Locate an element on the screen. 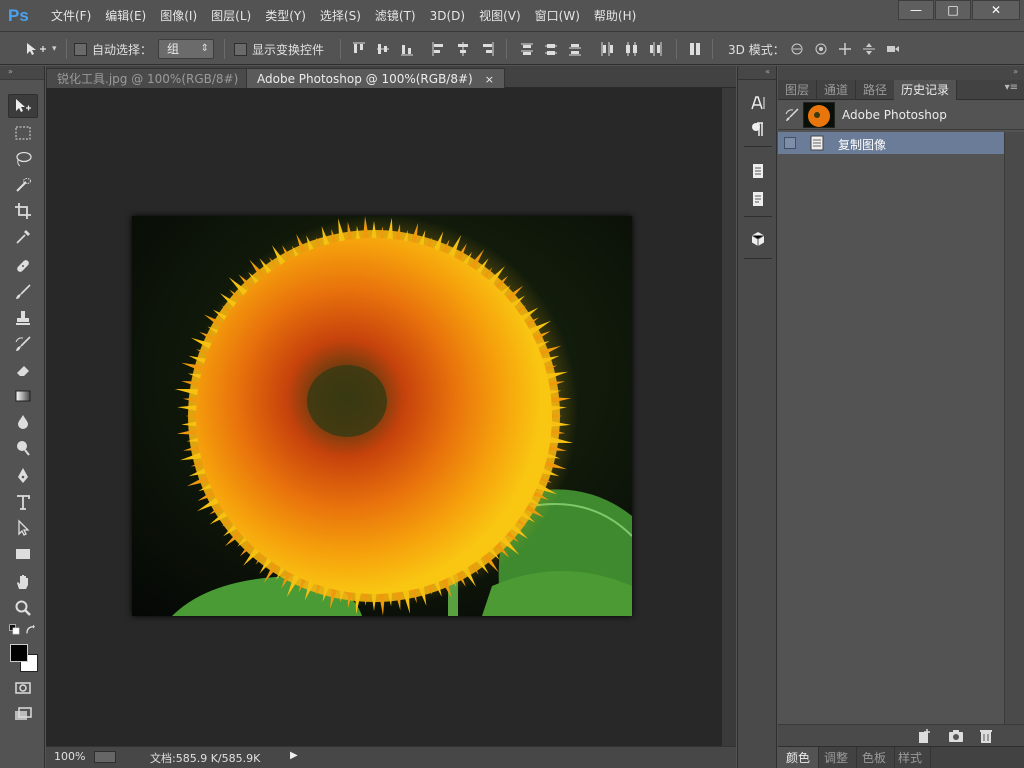 This screenshot has width=1024, height=768. type-tool-button is located at coordinates (23, 502).